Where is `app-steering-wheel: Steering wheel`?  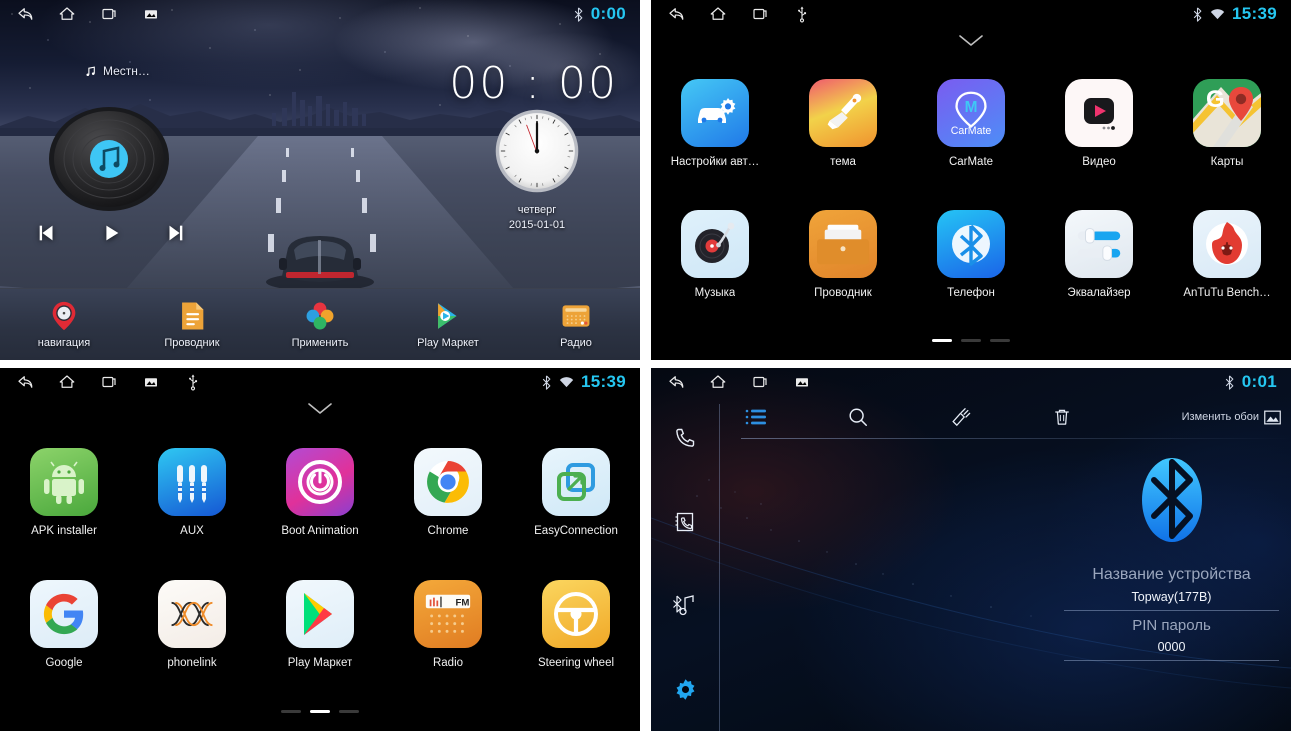 app-steering-wheel: Steering wheel is located at coordinates (576, 625).